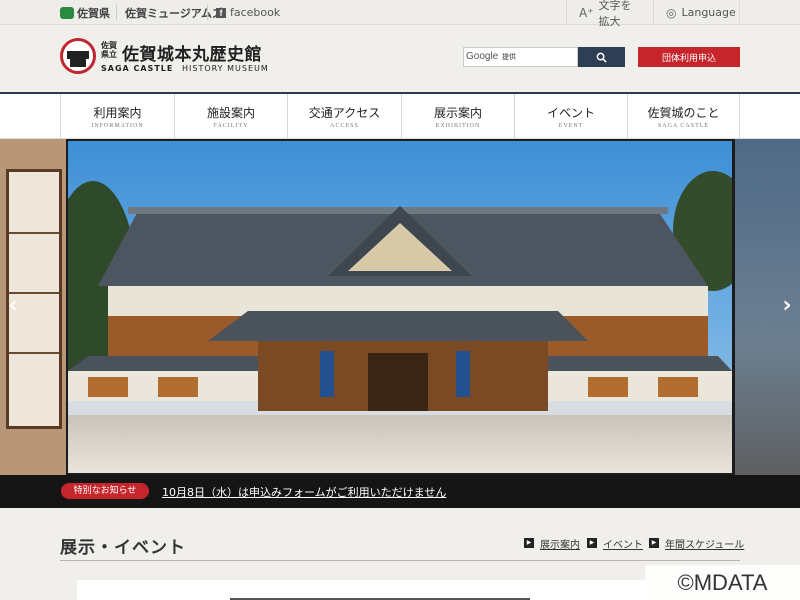 Image resolution: width=800 pixels, height=600 pixels. Describe the element at coordinates (230, 113) in the screenshot. I see `nav-item-label: 施設案内` at that location.